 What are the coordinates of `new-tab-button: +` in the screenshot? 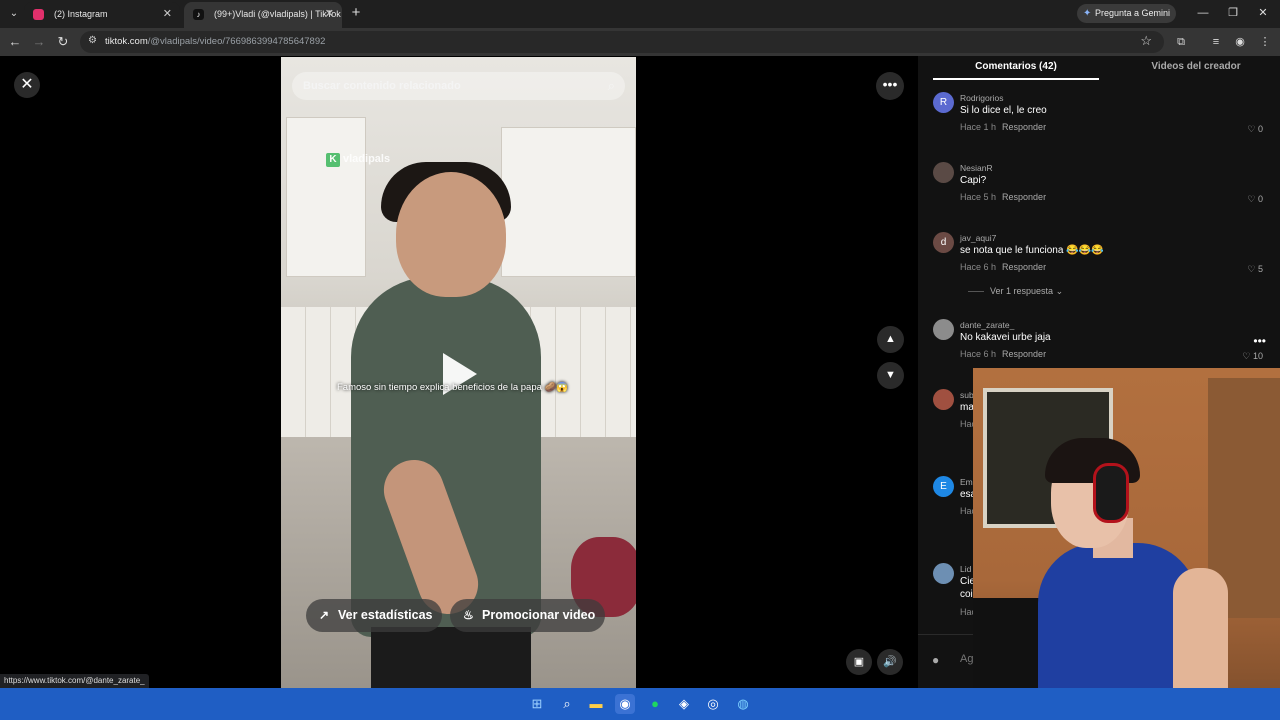 It's located at (356, 13).